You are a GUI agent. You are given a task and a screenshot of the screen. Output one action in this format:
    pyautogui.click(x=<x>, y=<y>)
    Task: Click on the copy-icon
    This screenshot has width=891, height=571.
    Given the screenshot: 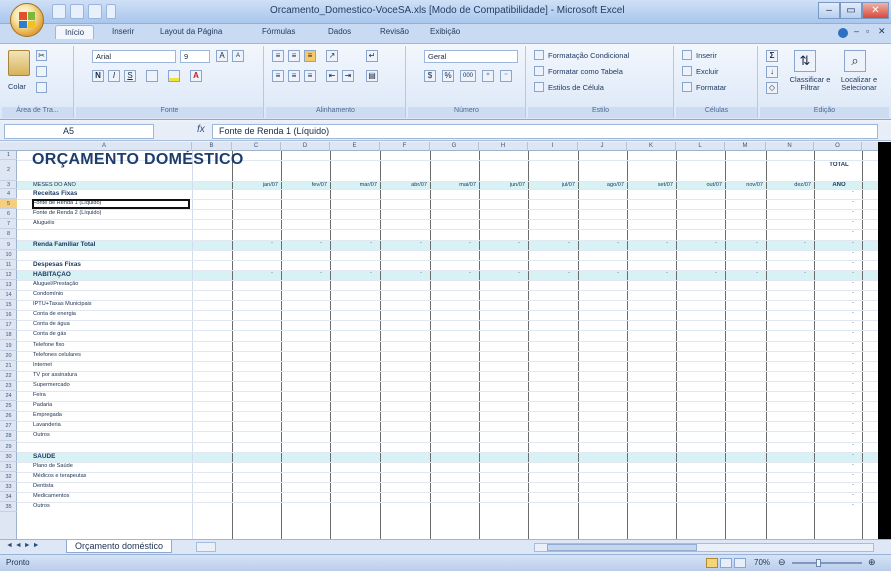 What is the action you would take?
    pyautogui.click(x=41, y=71)
    